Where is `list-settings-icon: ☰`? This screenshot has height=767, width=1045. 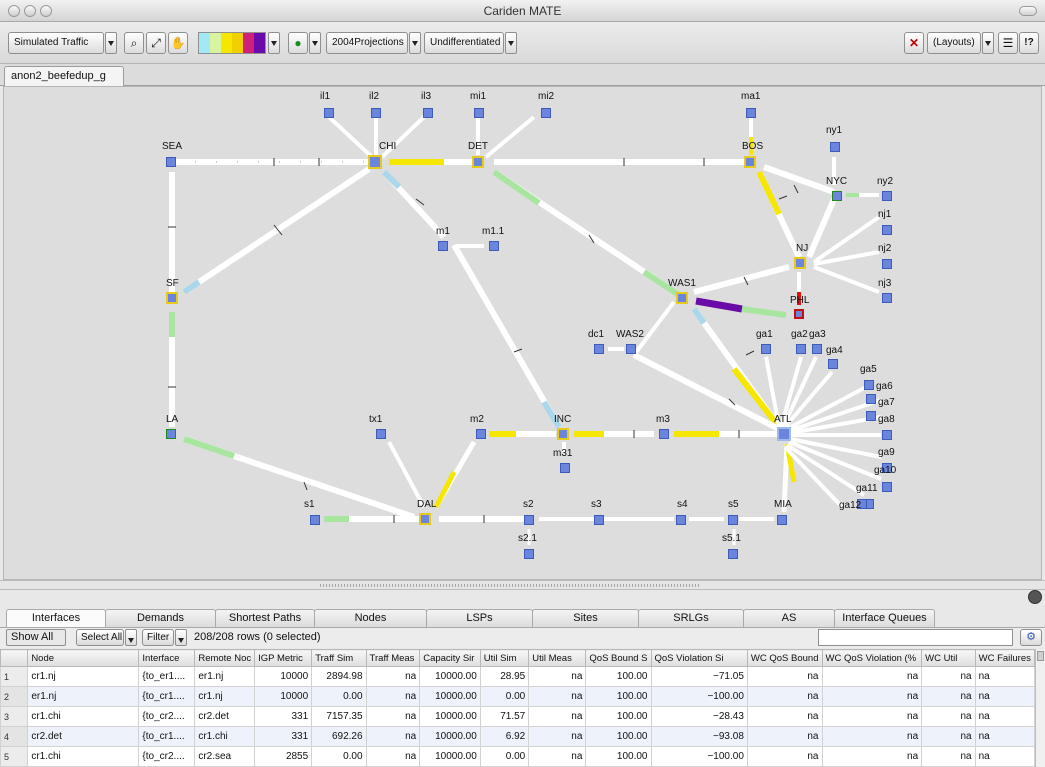 list-settings-icon: ☰ is located at coordinates (1008, 43).